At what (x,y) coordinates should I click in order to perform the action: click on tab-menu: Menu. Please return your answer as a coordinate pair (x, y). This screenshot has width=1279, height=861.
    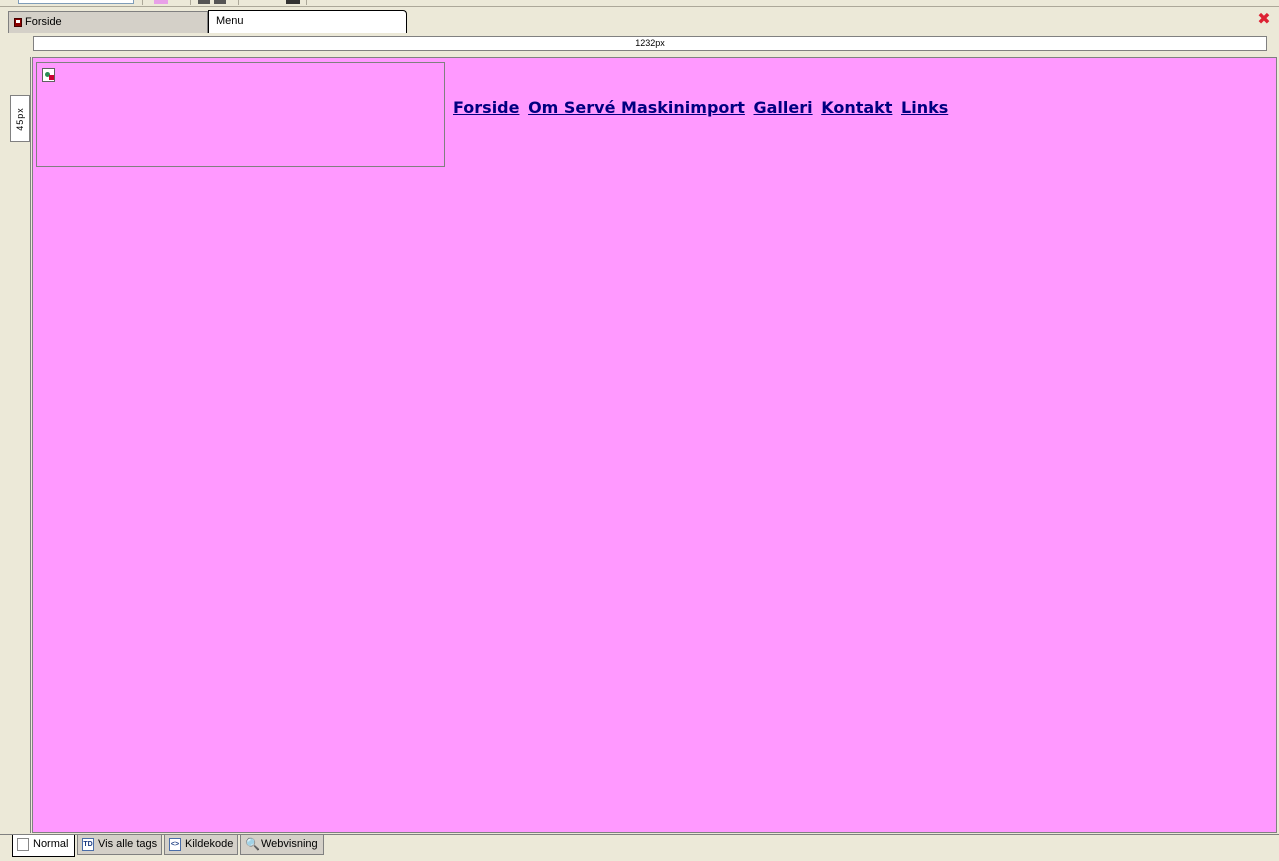
    Looking at the image, I should click on (307, 21).